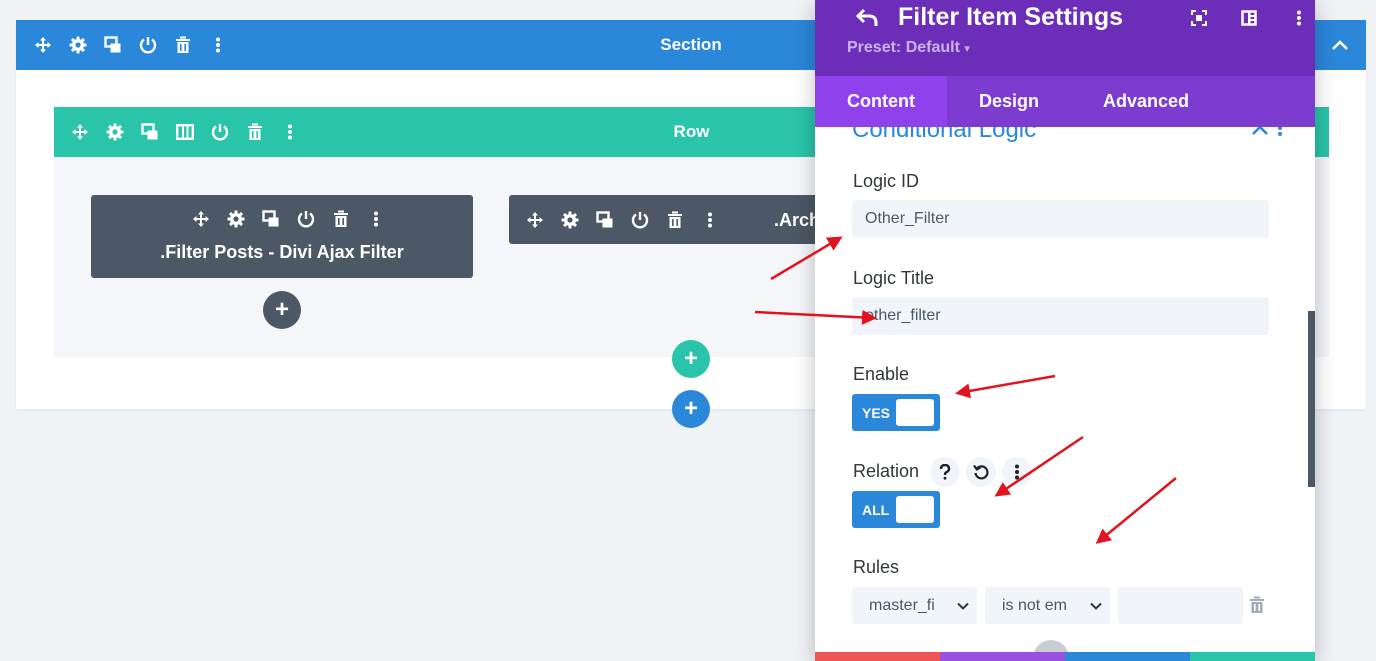 Image resolution: width=1376 pixels, height=661 pixels. Describe the element at coordinates (1146, 101) in the screenshot. I see `tab-advanced: Advanced` at that location.